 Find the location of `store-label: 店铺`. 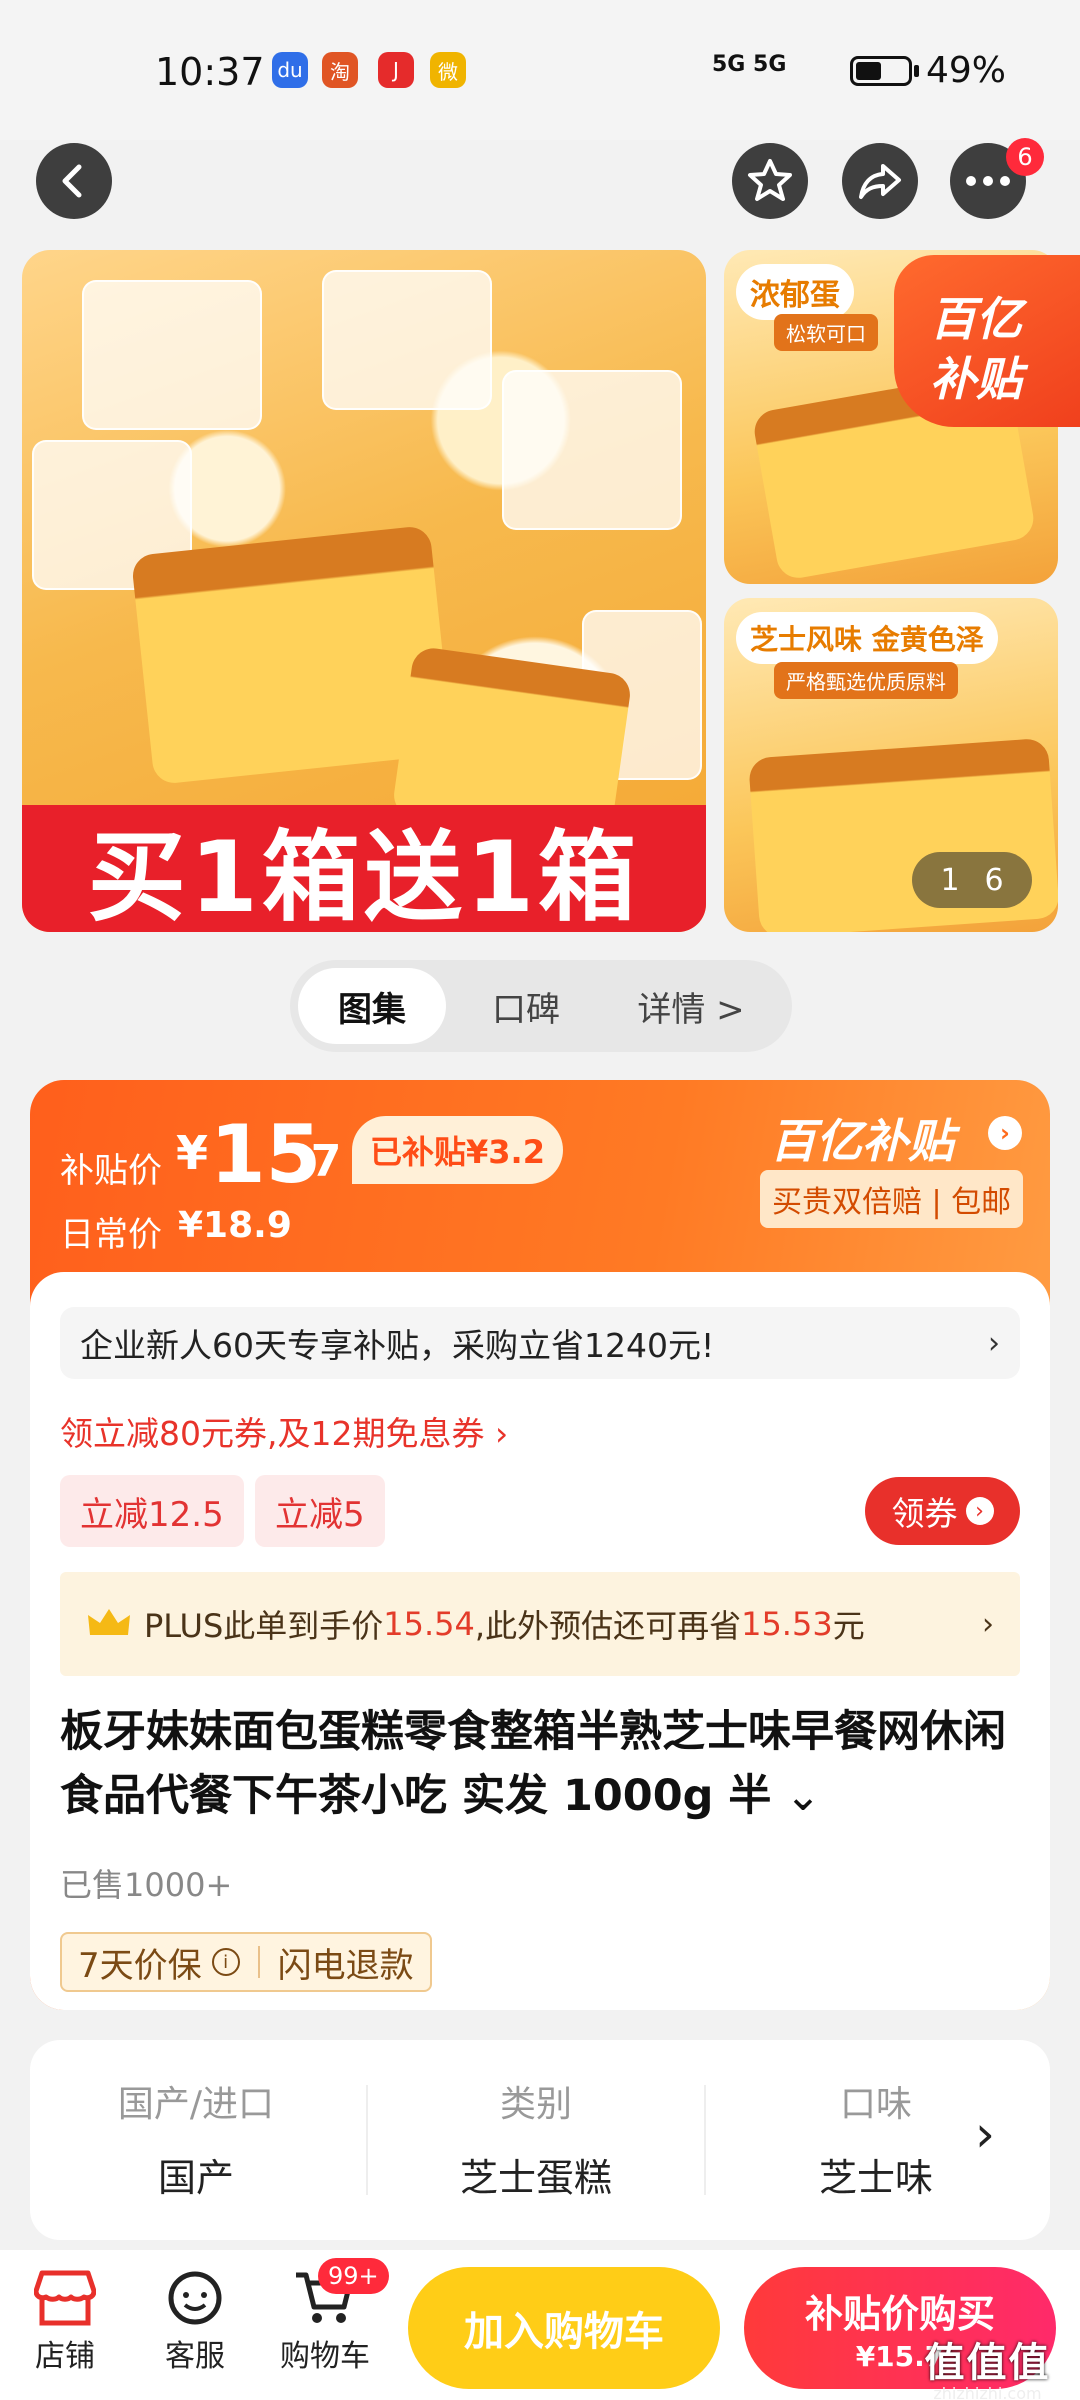

store-label: 店铺 is located at coordinates (65, 2356).